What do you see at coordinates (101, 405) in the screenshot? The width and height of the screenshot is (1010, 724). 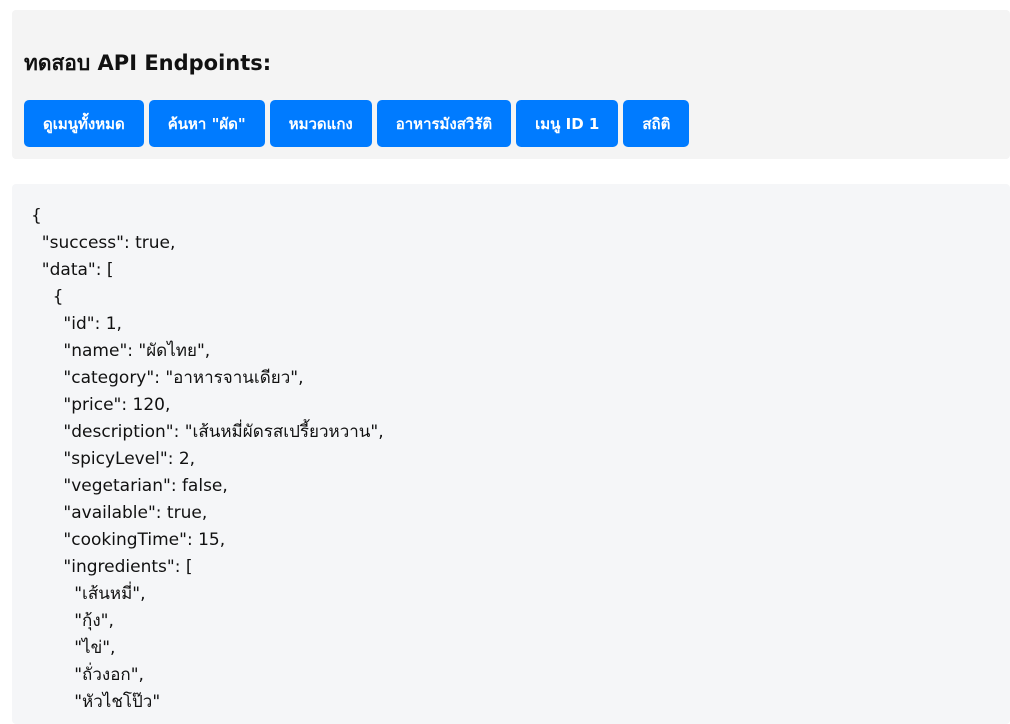 I see `json-line: "price": 120,` at bounding box center [101, 405].